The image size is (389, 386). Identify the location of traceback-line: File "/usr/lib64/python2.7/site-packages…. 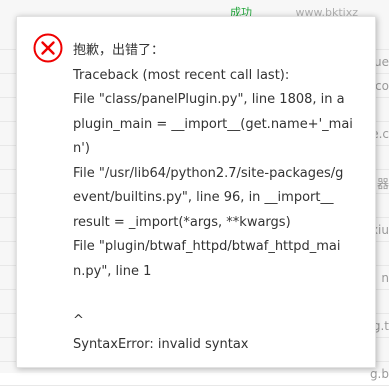
(208, 173).